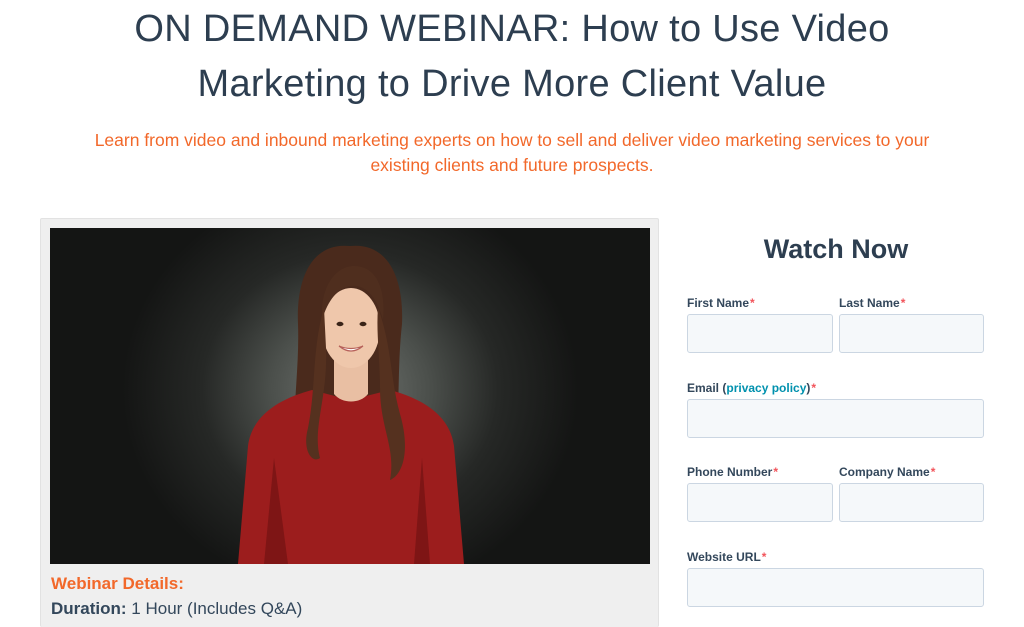 The height and width of the screenshot is (627, 1024). Describe the element at coordinates (512, 84) in the screenshot. I see `page-title-line-2: Marketing to Drive More Client Value` at that location.